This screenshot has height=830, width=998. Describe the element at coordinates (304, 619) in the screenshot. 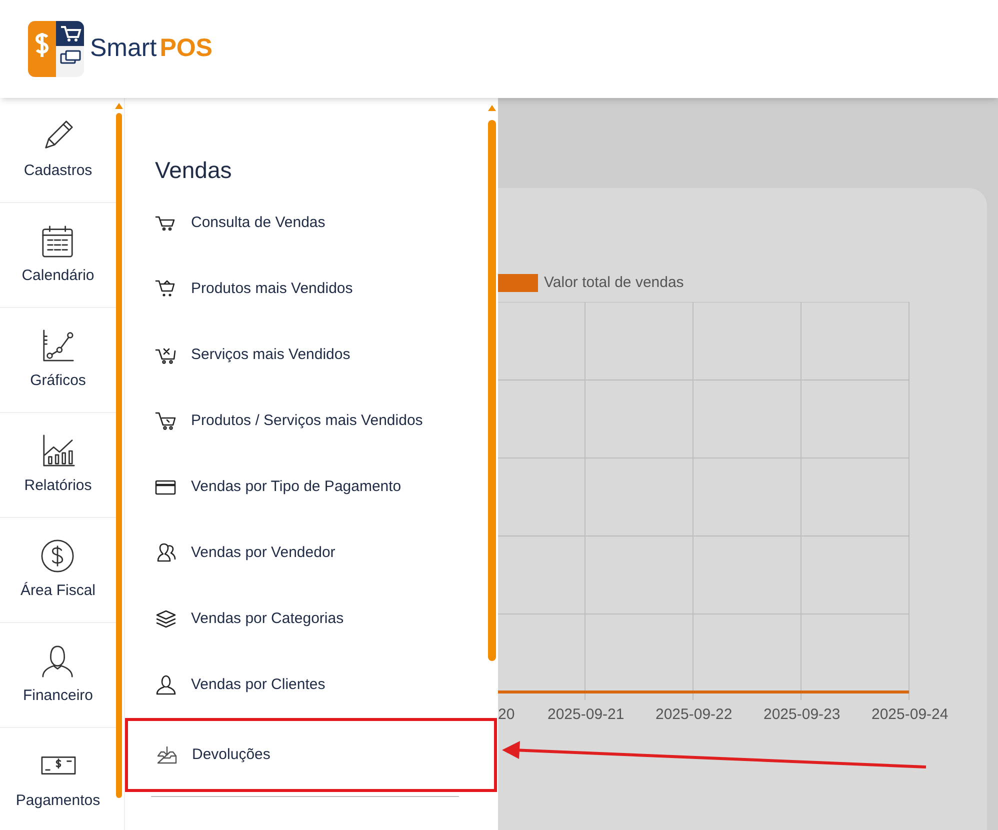

I see `submenu-item: Vendas por Categorias` at that location.